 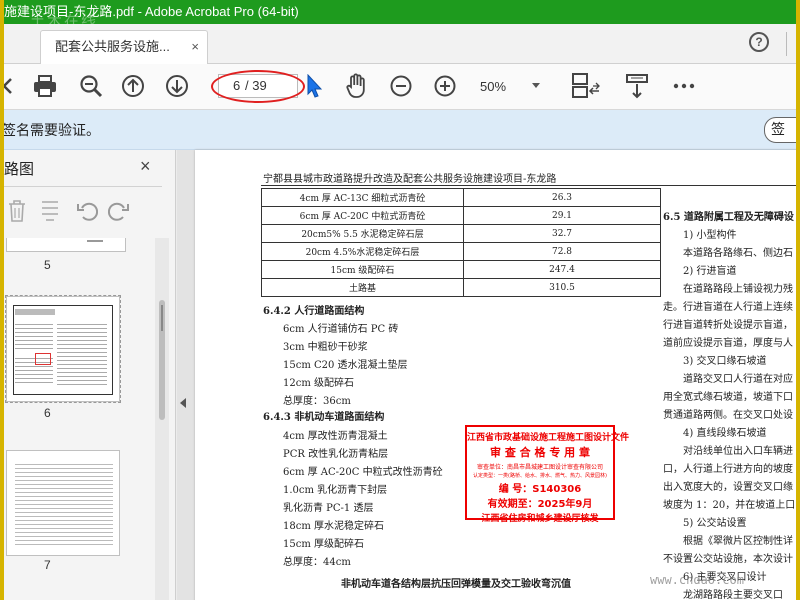 I want to click on print-icon, so click(x=45, y=86).